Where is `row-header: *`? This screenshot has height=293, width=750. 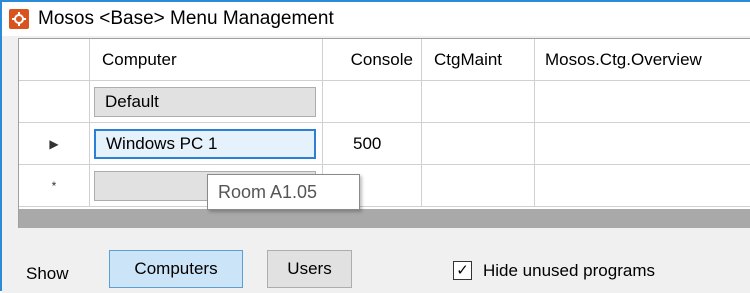
row-header: * is located at coordinates (54, 185).